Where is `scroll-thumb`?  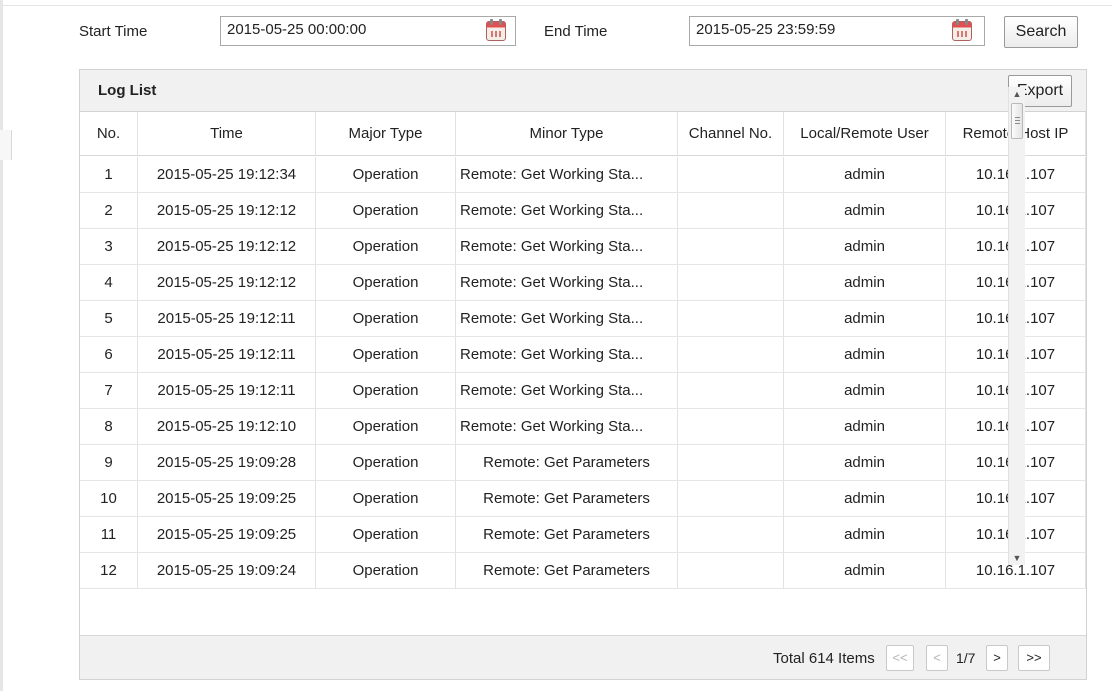
scroll-thumb is located at coordinates (1017, 121).